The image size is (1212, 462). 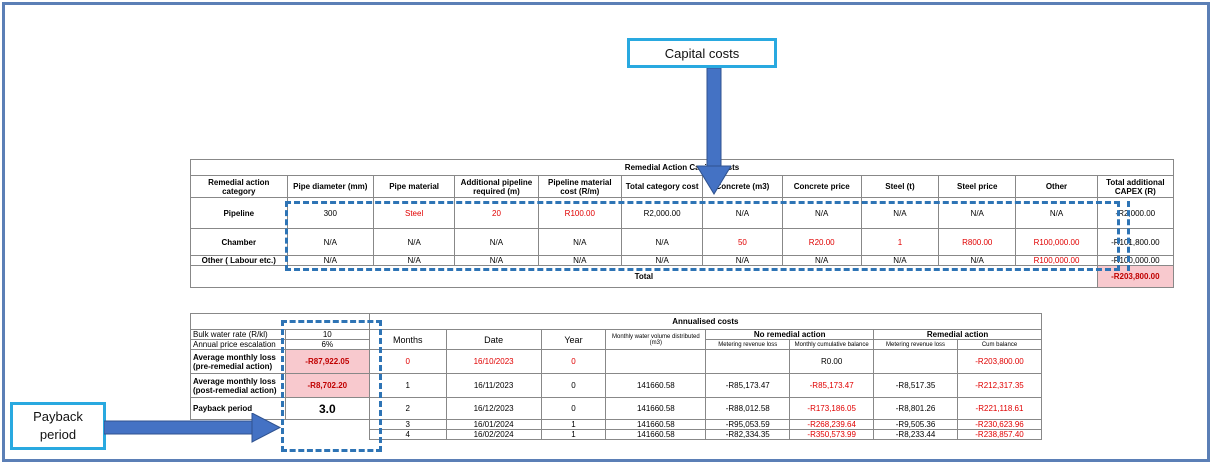 I want to click on col-header: Year, so click(x=573, y=339).